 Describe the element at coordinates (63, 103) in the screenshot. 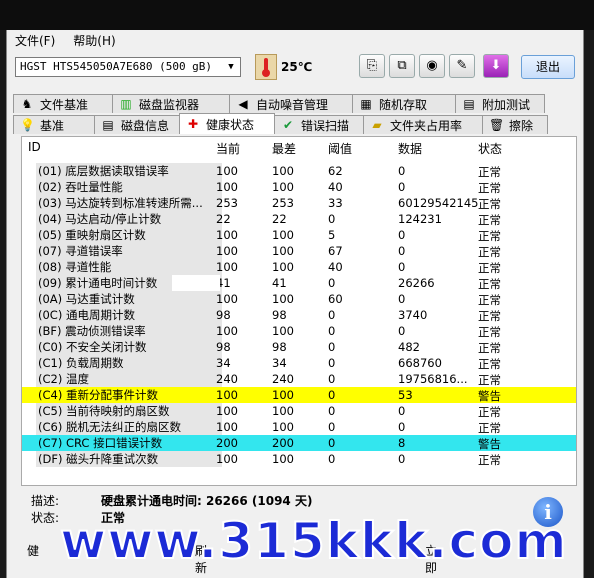

I see `tab-file-benchmark: ♞ 文件基准` at that location.